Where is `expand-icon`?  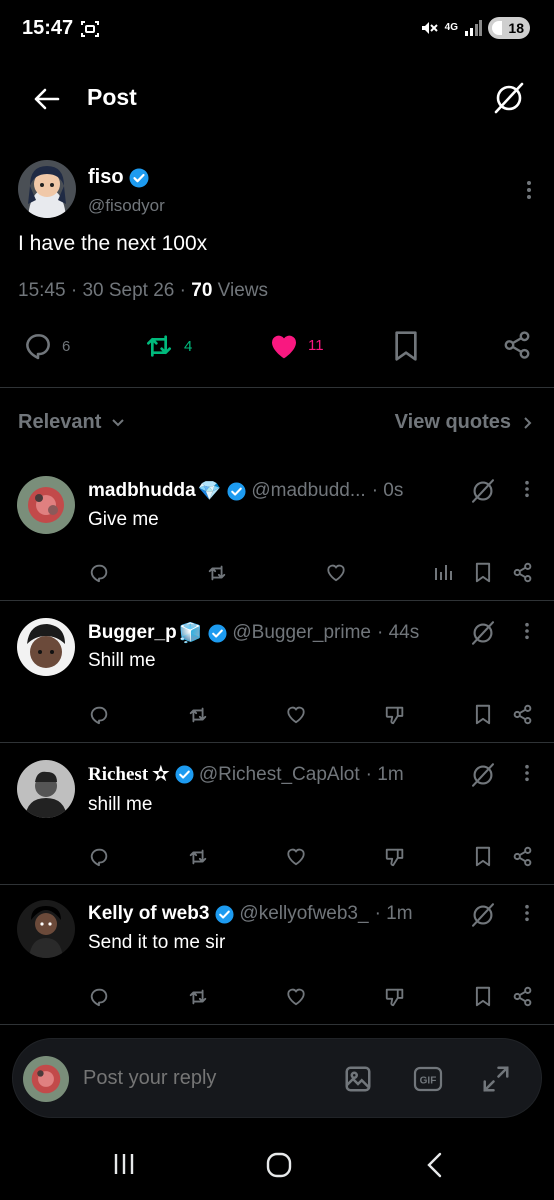 expand-icon is located at coordinates (496, 1079).